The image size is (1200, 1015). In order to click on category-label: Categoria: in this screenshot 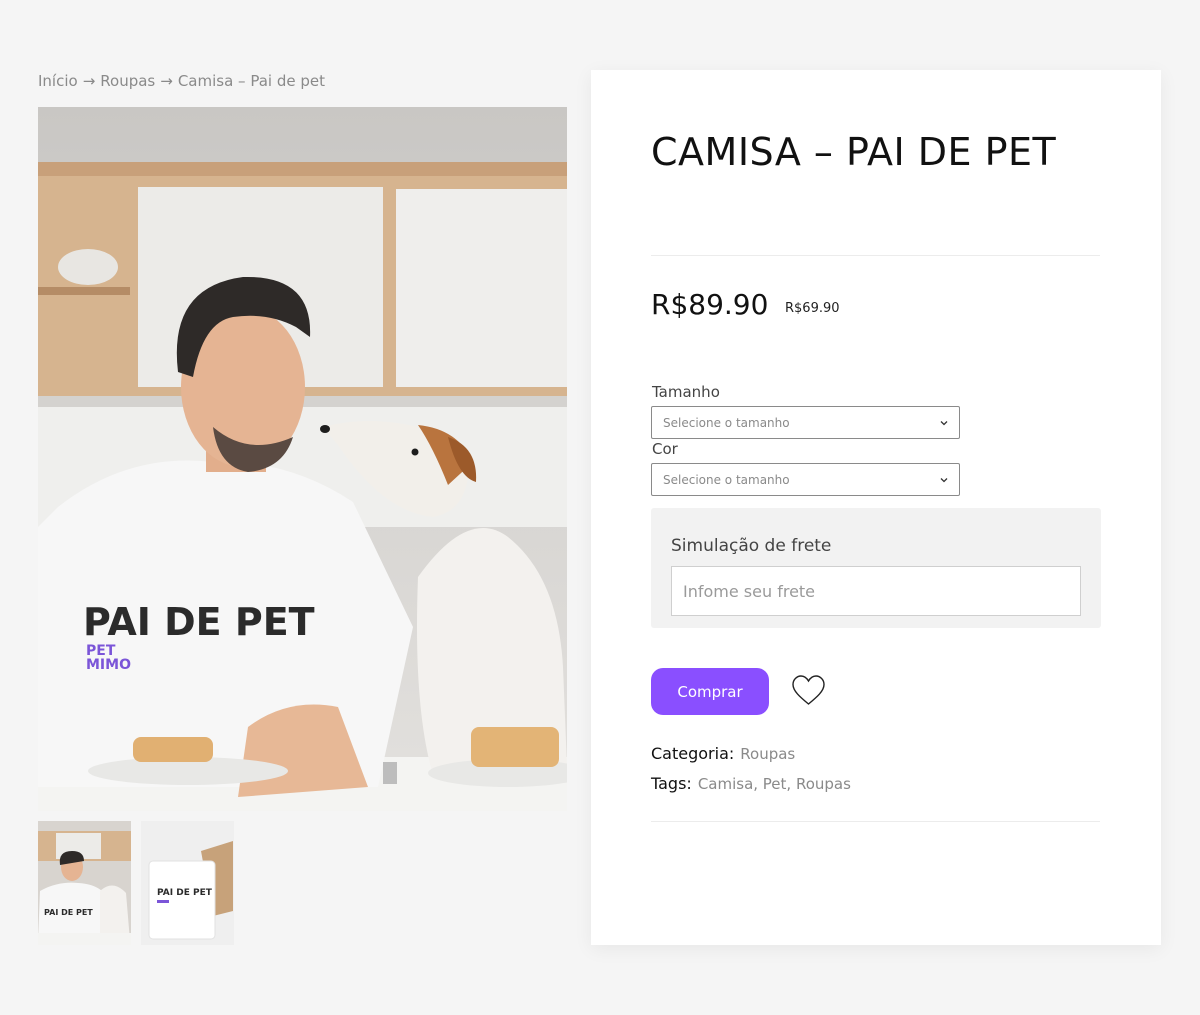, I will do `click(693, 753)`.